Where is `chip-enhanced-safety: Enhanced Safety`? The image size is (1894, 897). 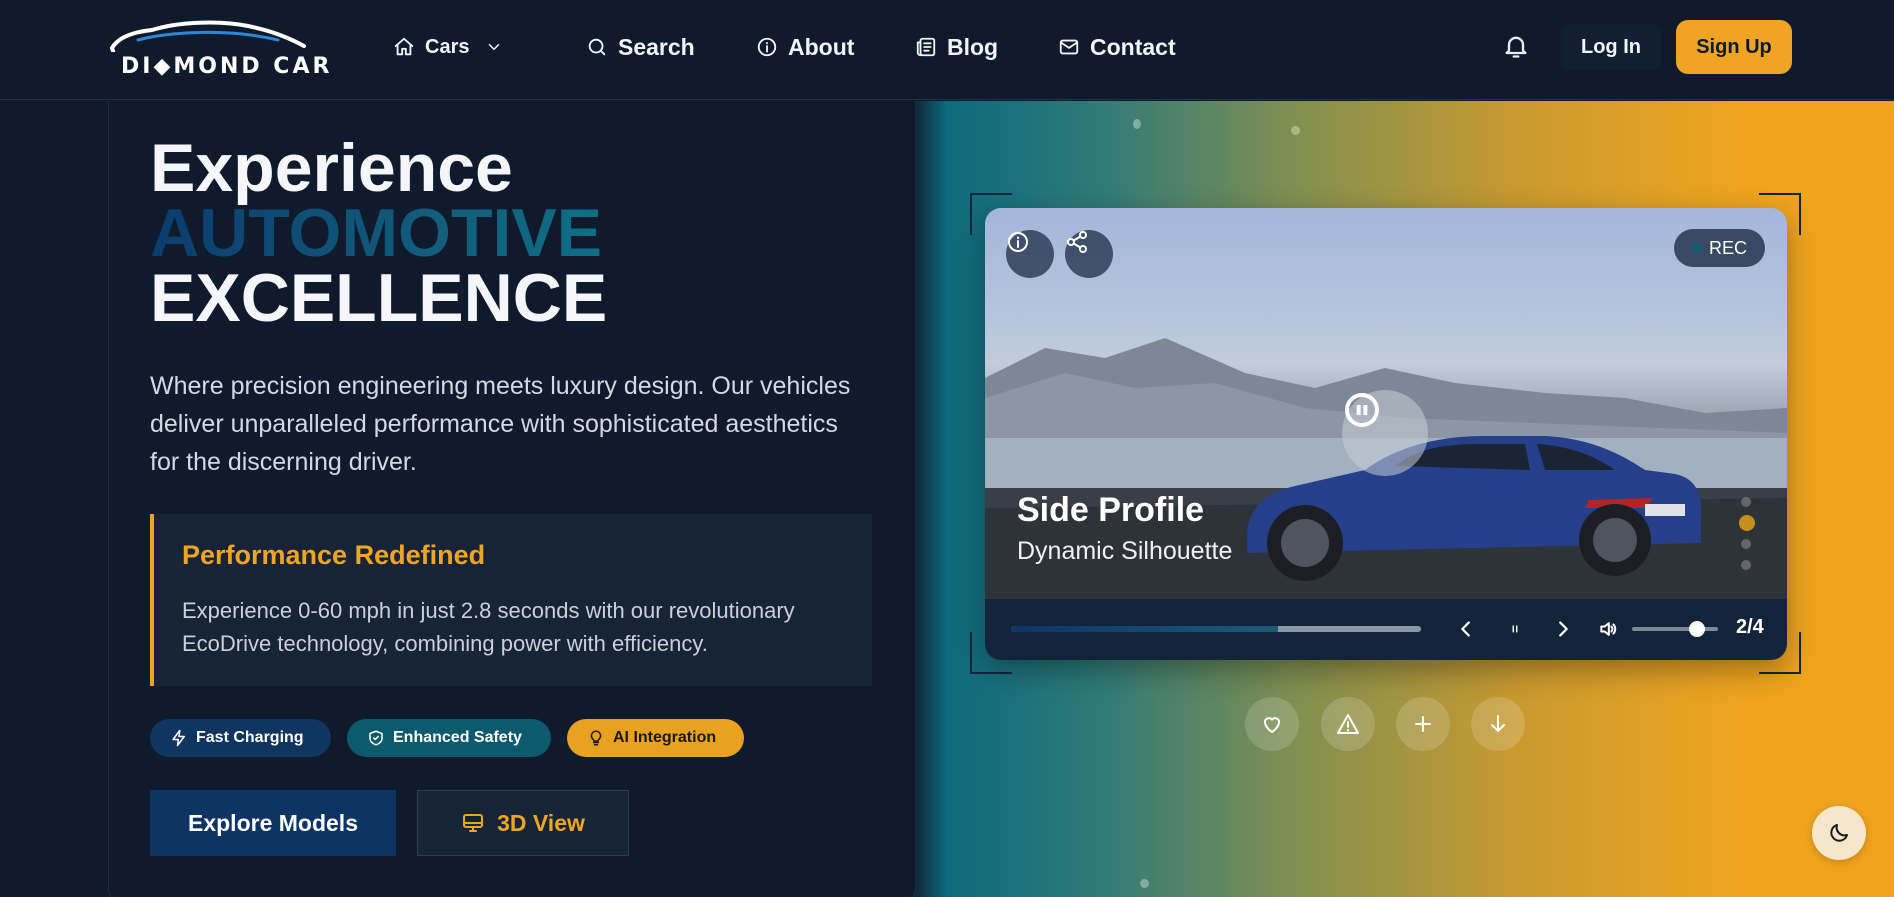
chip-enhanced-safety: Enhanced Safety is located at coordinates (449, 738).